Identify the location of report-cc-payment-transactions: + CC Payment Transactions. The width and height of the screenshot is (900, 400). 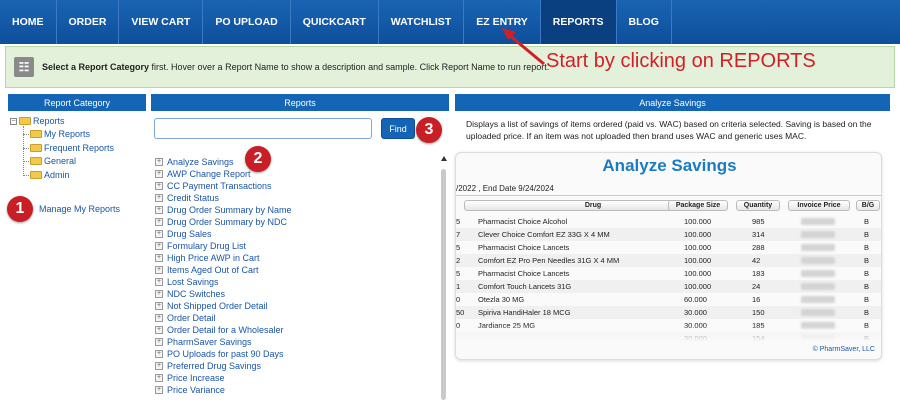
(213, 186).